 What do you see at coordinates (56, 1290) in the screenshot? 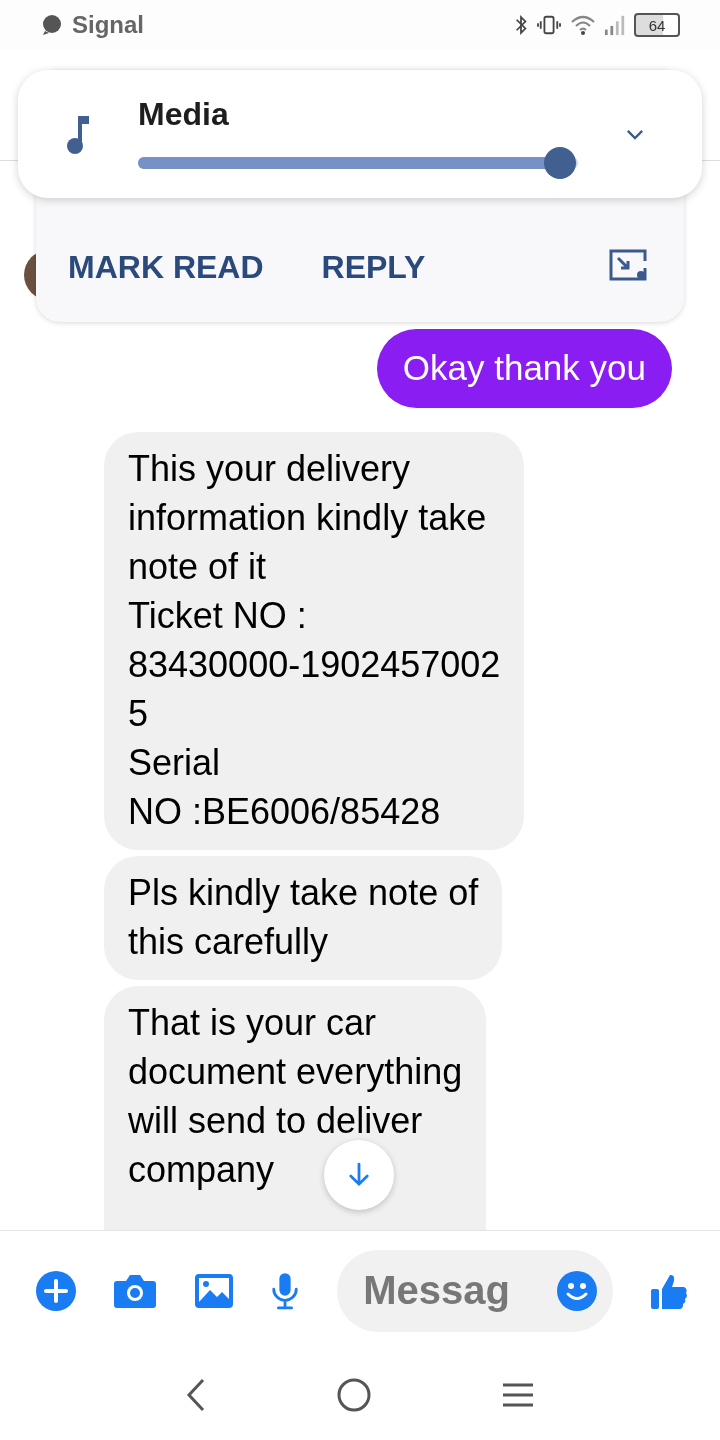
I see `add-icon` at bounding box center [56, 1290].